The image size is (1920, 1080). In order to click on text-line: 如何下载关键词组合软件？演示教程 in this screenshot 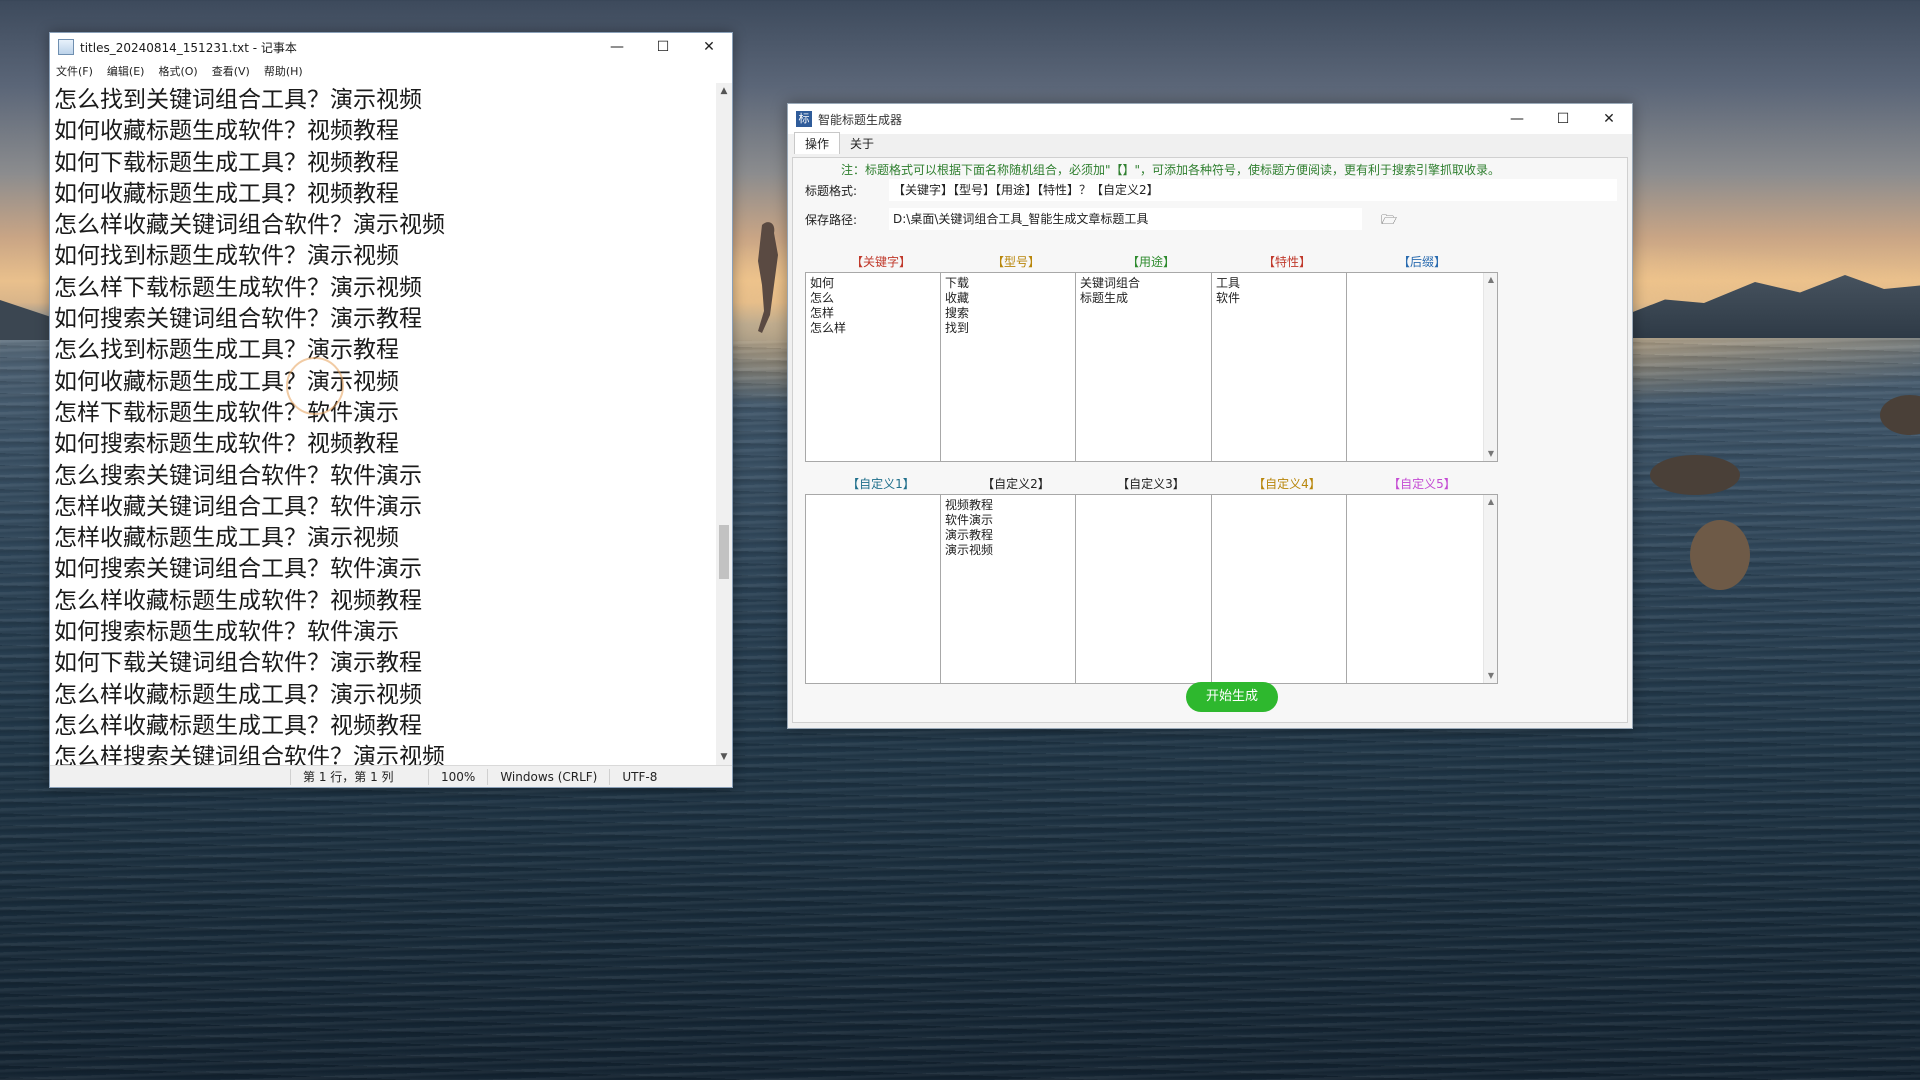, I will do `click(238, 663)`.